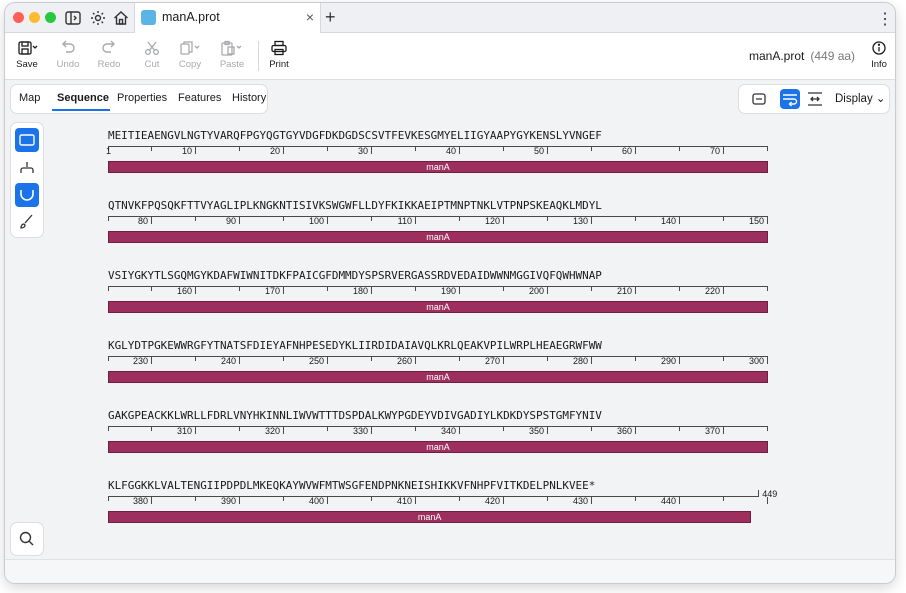 This screenshot has height=593, width=906. I want to click on zoom-window-button, so click(50, 17).